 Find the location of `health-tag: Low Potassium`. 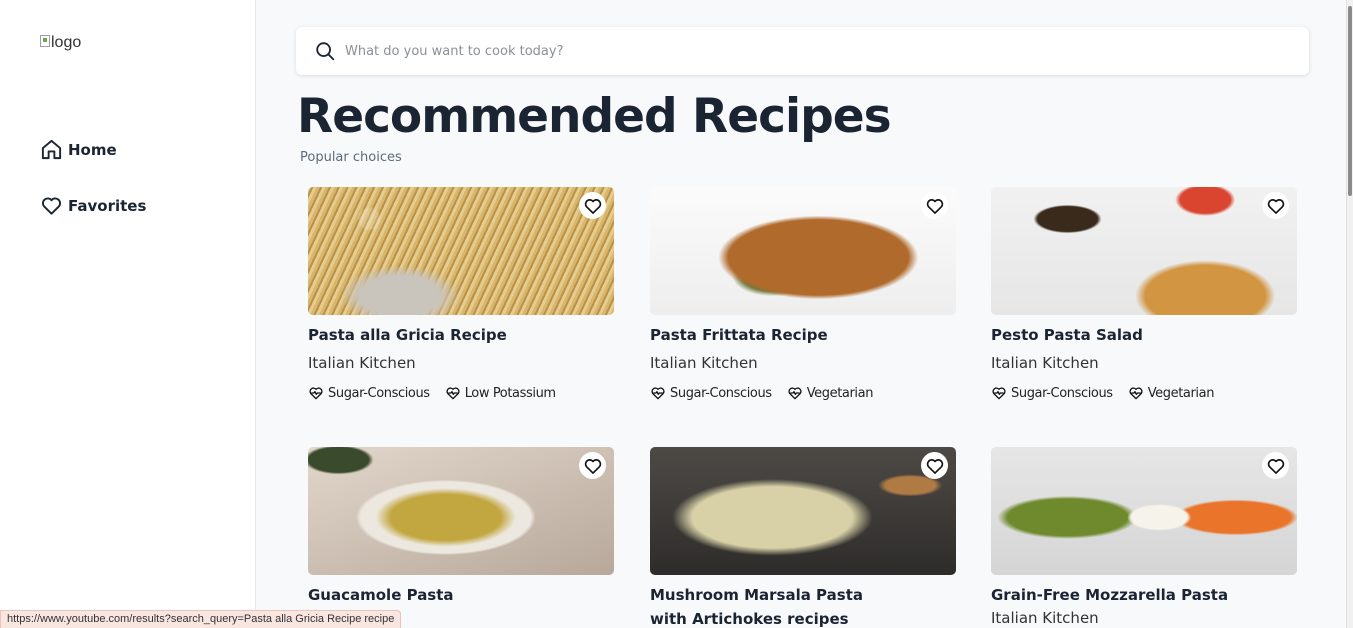

health-tag: Low Potassium is located at coordinates (500, 393).